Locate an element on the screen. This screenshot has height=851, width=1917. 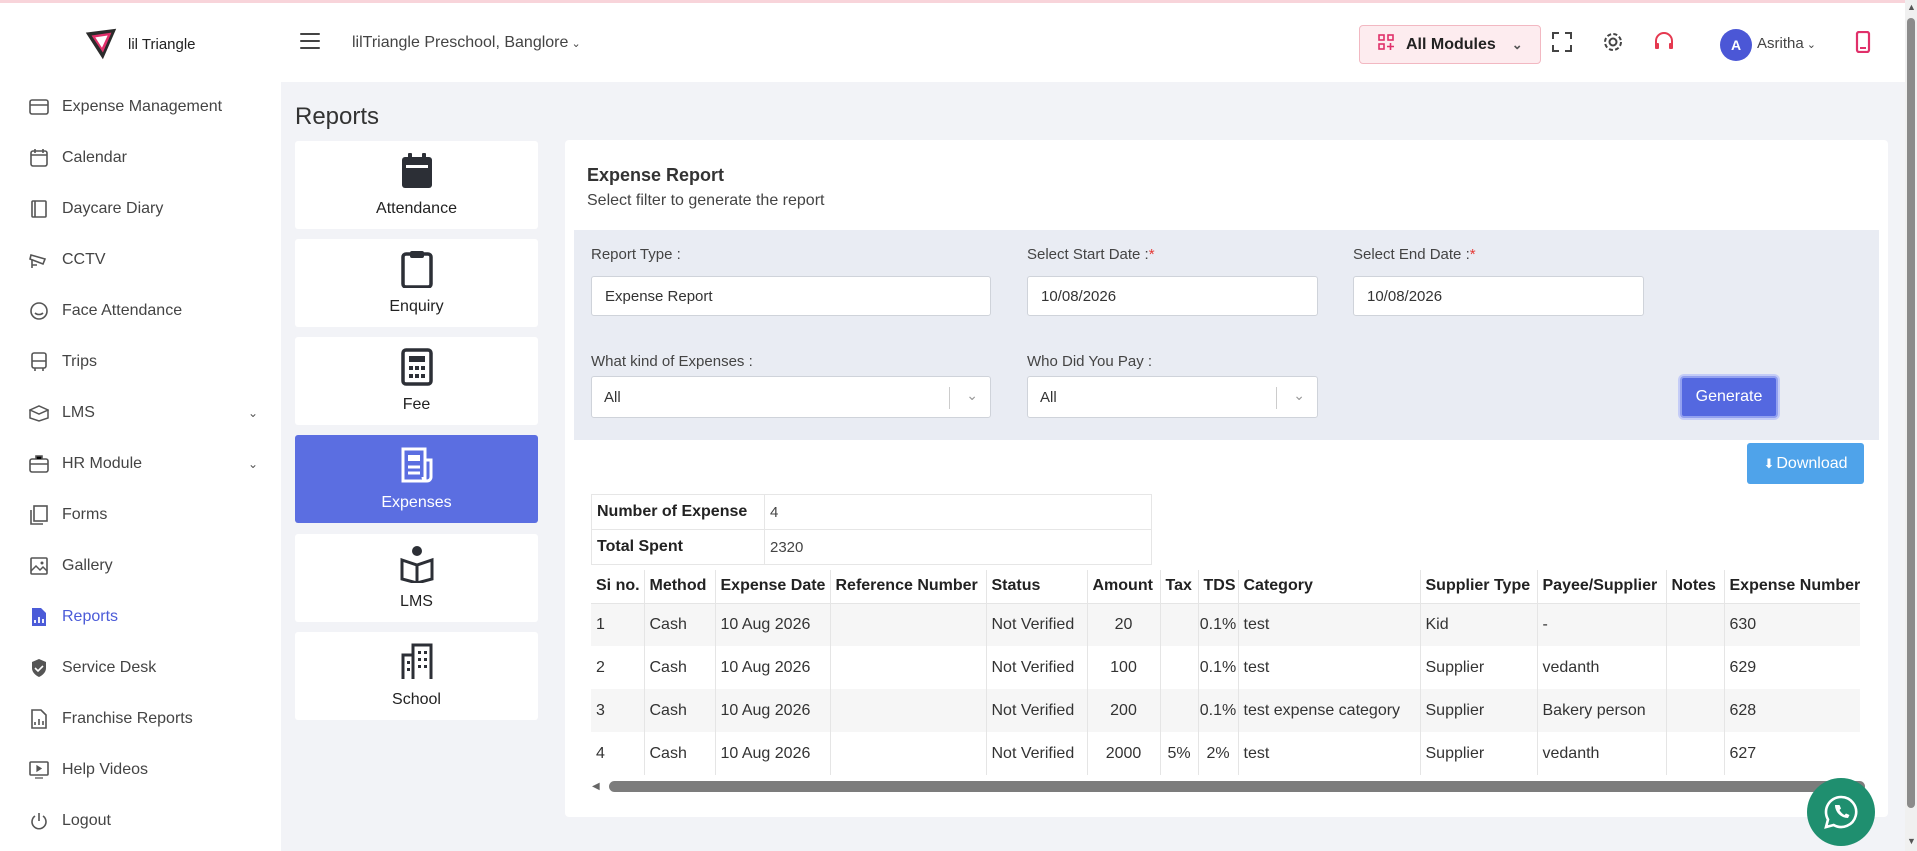
whatsapp-chat-button is located at coordinates (1841, 812).